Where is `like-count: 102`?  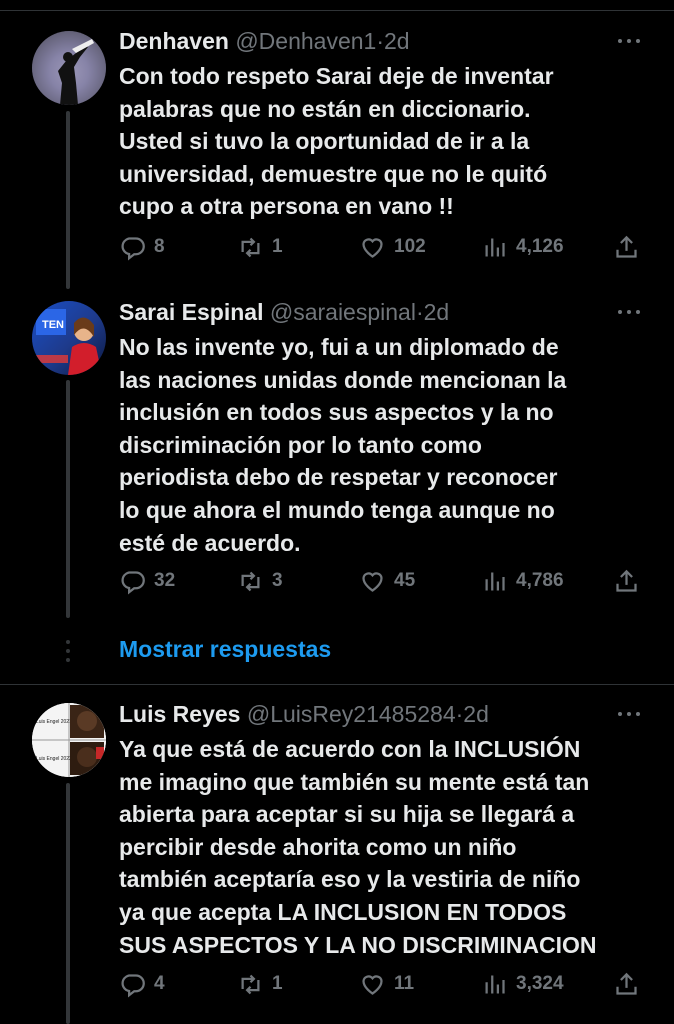
like-count: 102 is located at coordinates (410, 246).